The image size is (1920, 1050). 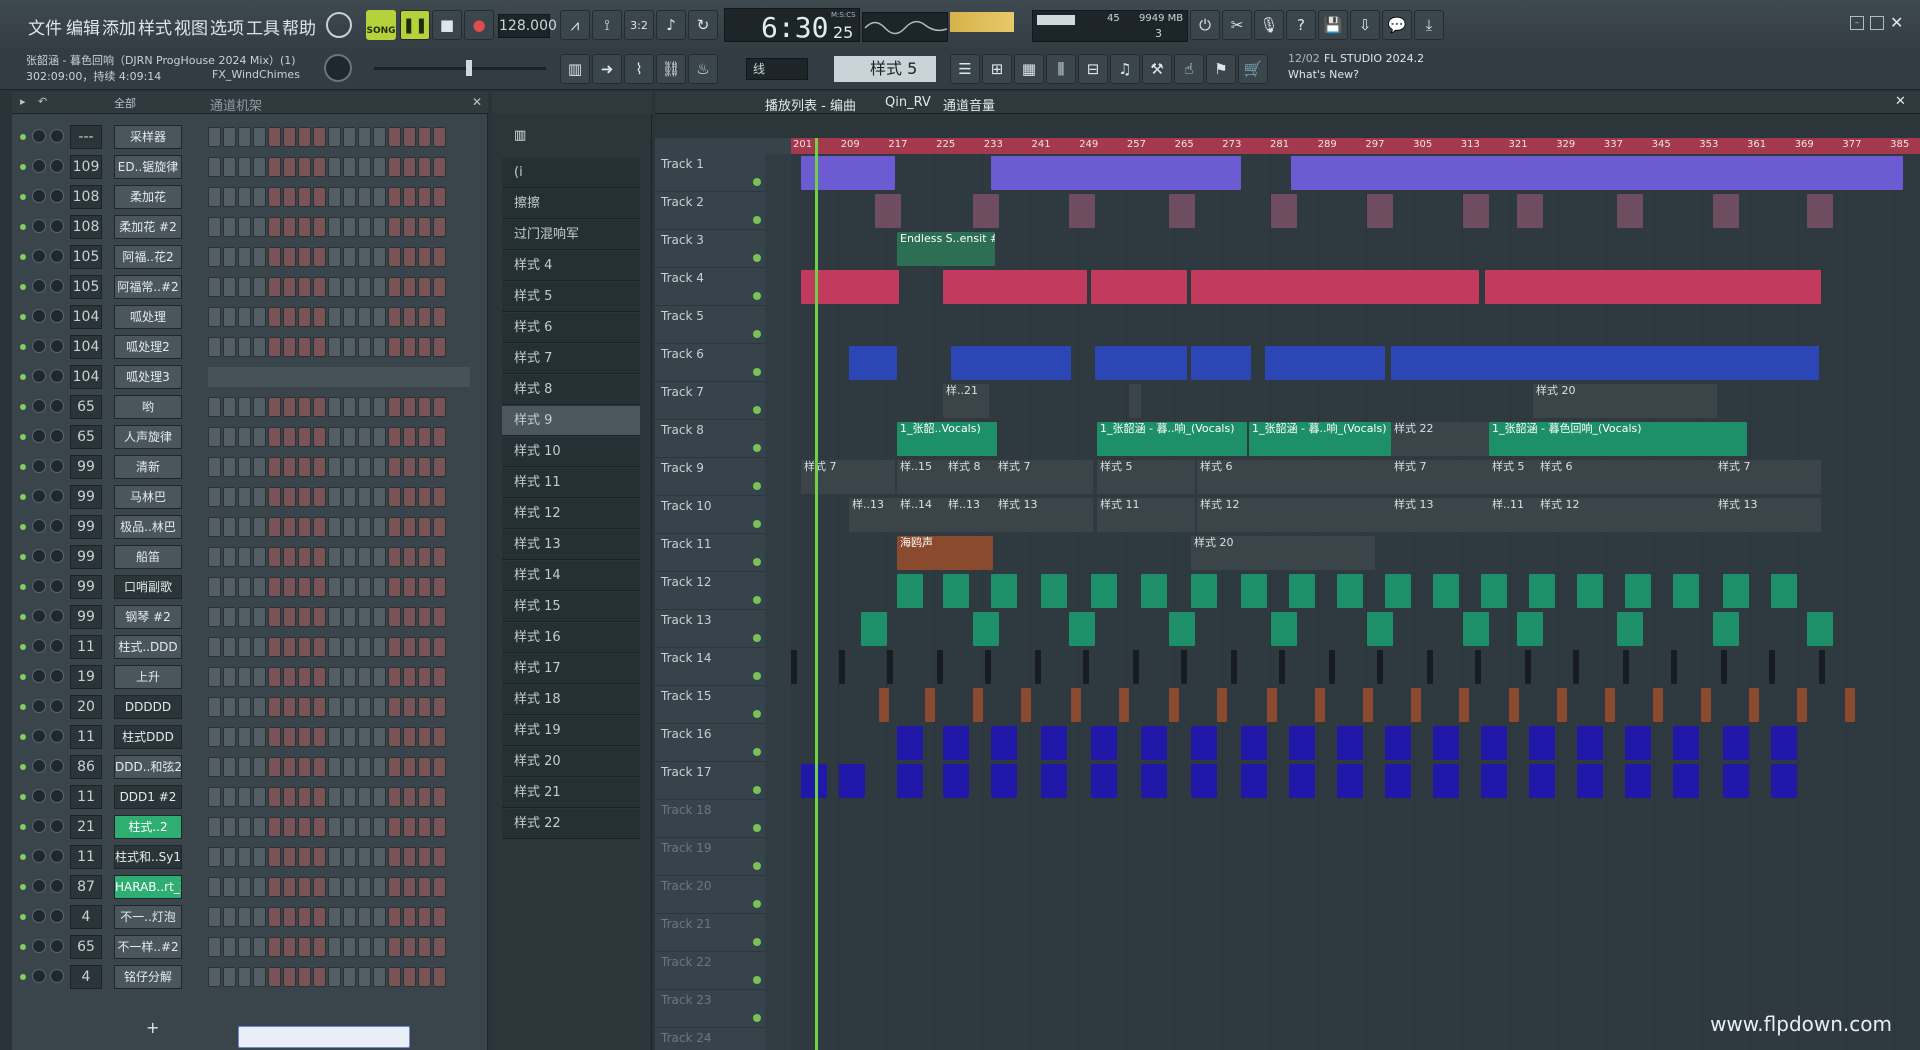 What do you see at coordinates (45, 26) in the screenshot?
I see `menu-file: 文件` at bounding box center [45, 26].